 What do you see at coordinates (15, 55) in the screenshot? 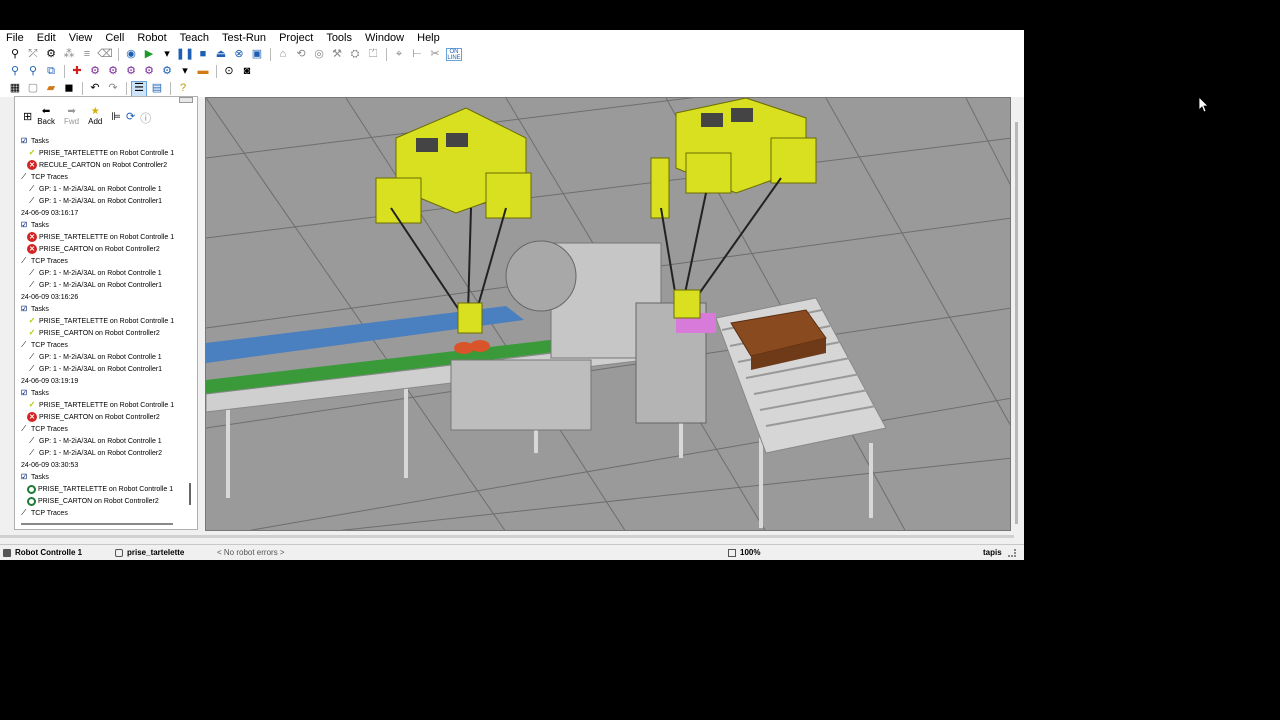
I see `robot-icon: ⚲` at bounding box center [15, 55].